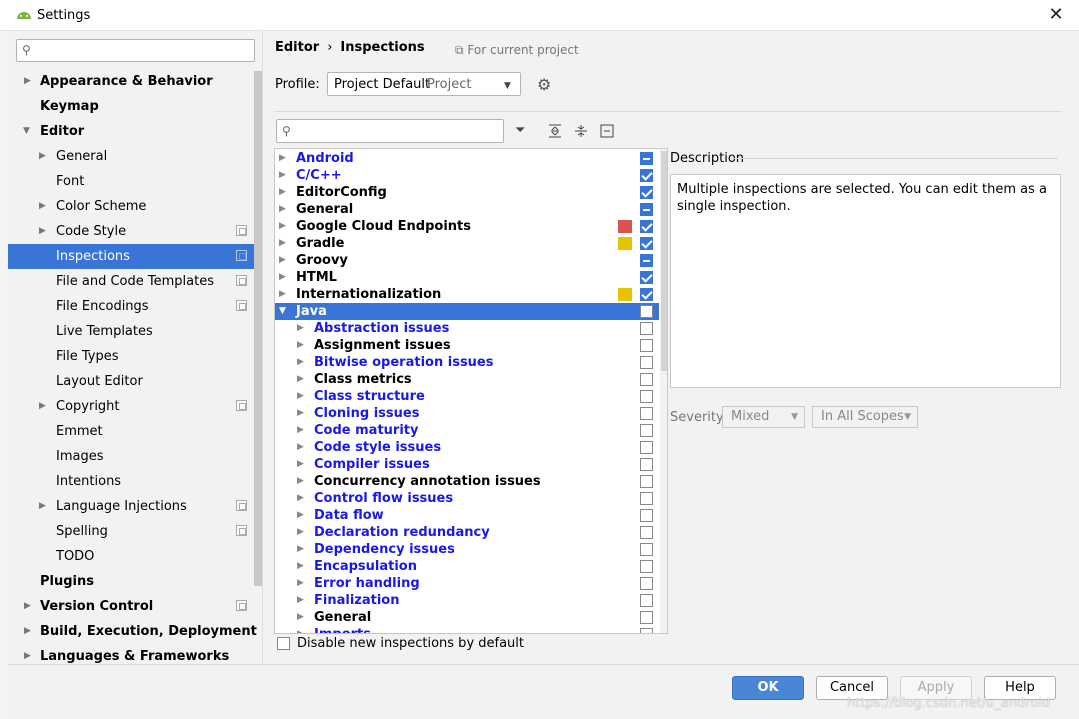 This screenshot has height=719, width=1079. Describe the element at coordinates (135, 331) in the screenshot. I see `sidebar-item-live-templates: Live Templates` at that location.